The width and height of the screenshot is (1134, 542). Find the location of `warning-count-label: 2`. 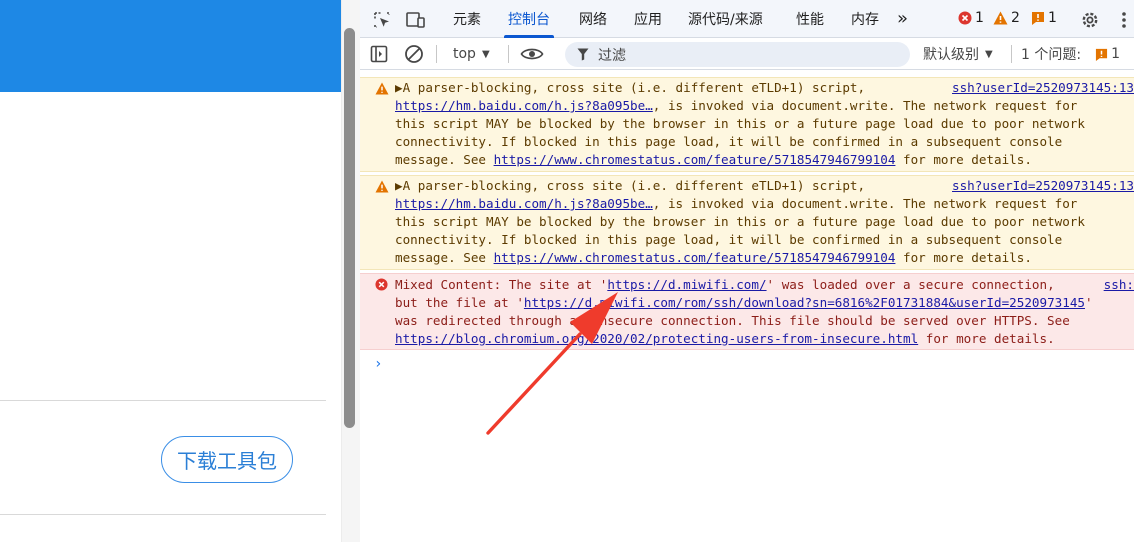

warning-count-label: 2 is located at coordinates (1015, 18).